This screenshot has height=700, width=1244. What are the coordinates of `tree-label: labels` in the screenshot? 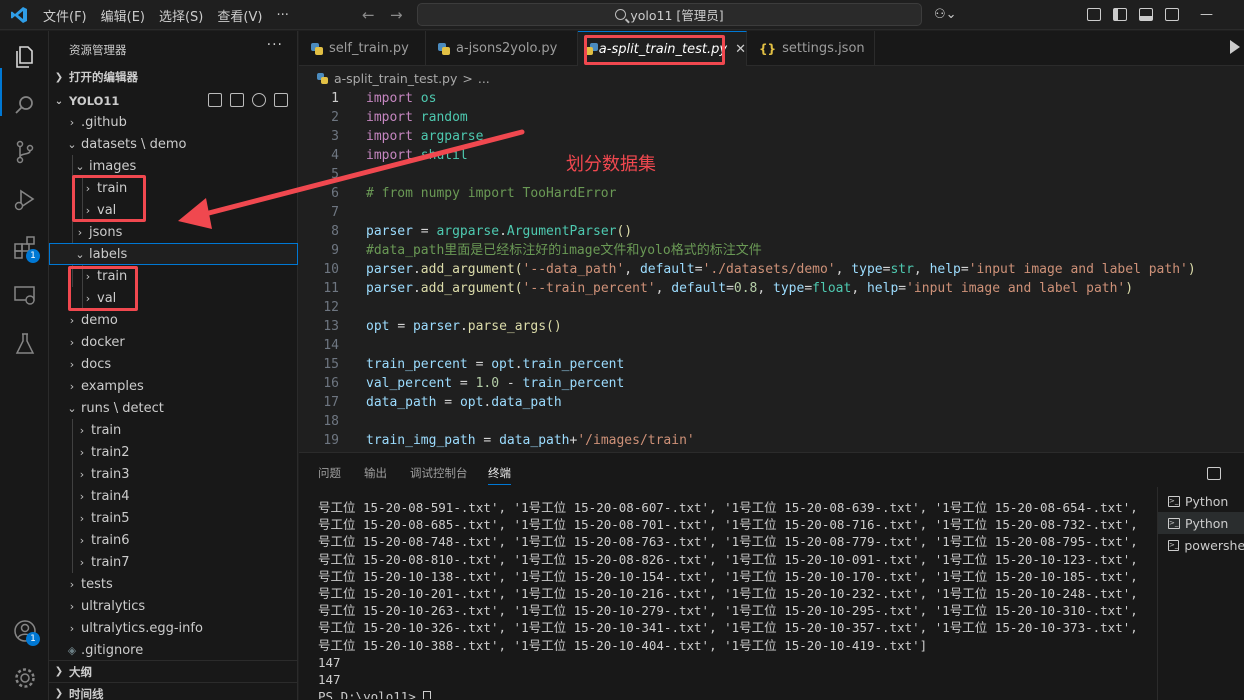 It's located at (108, 254).